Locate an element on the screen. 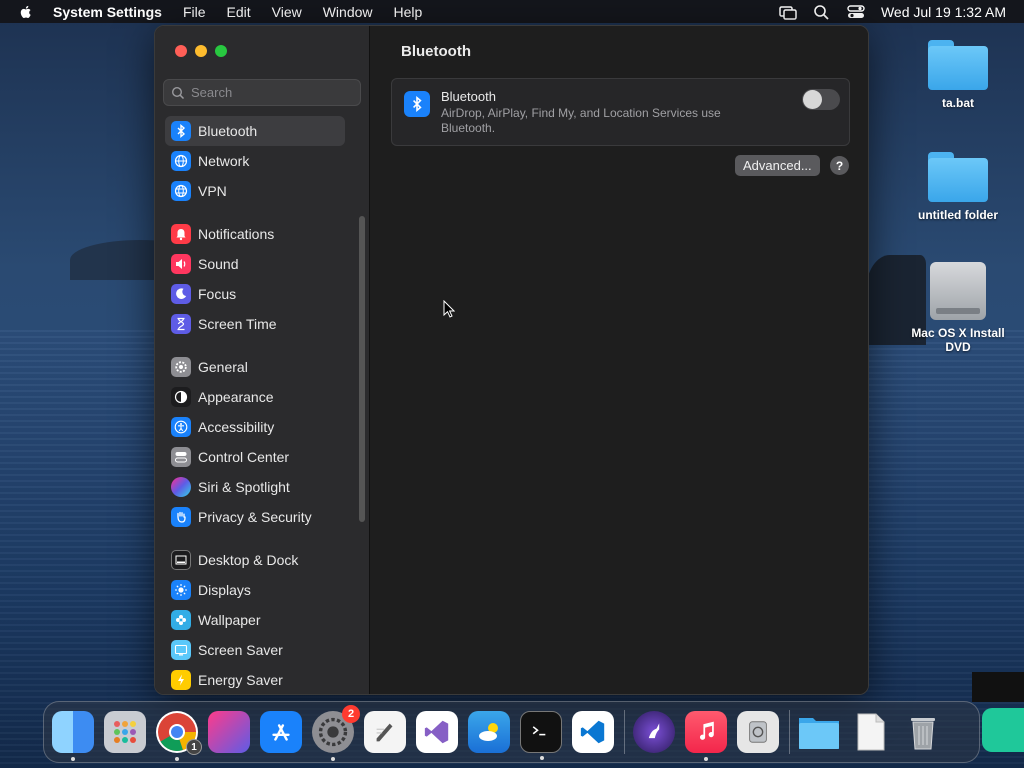  sidebar-item-siri-spotlight: Siri & Spotlight is located at coordinates (255, 487).